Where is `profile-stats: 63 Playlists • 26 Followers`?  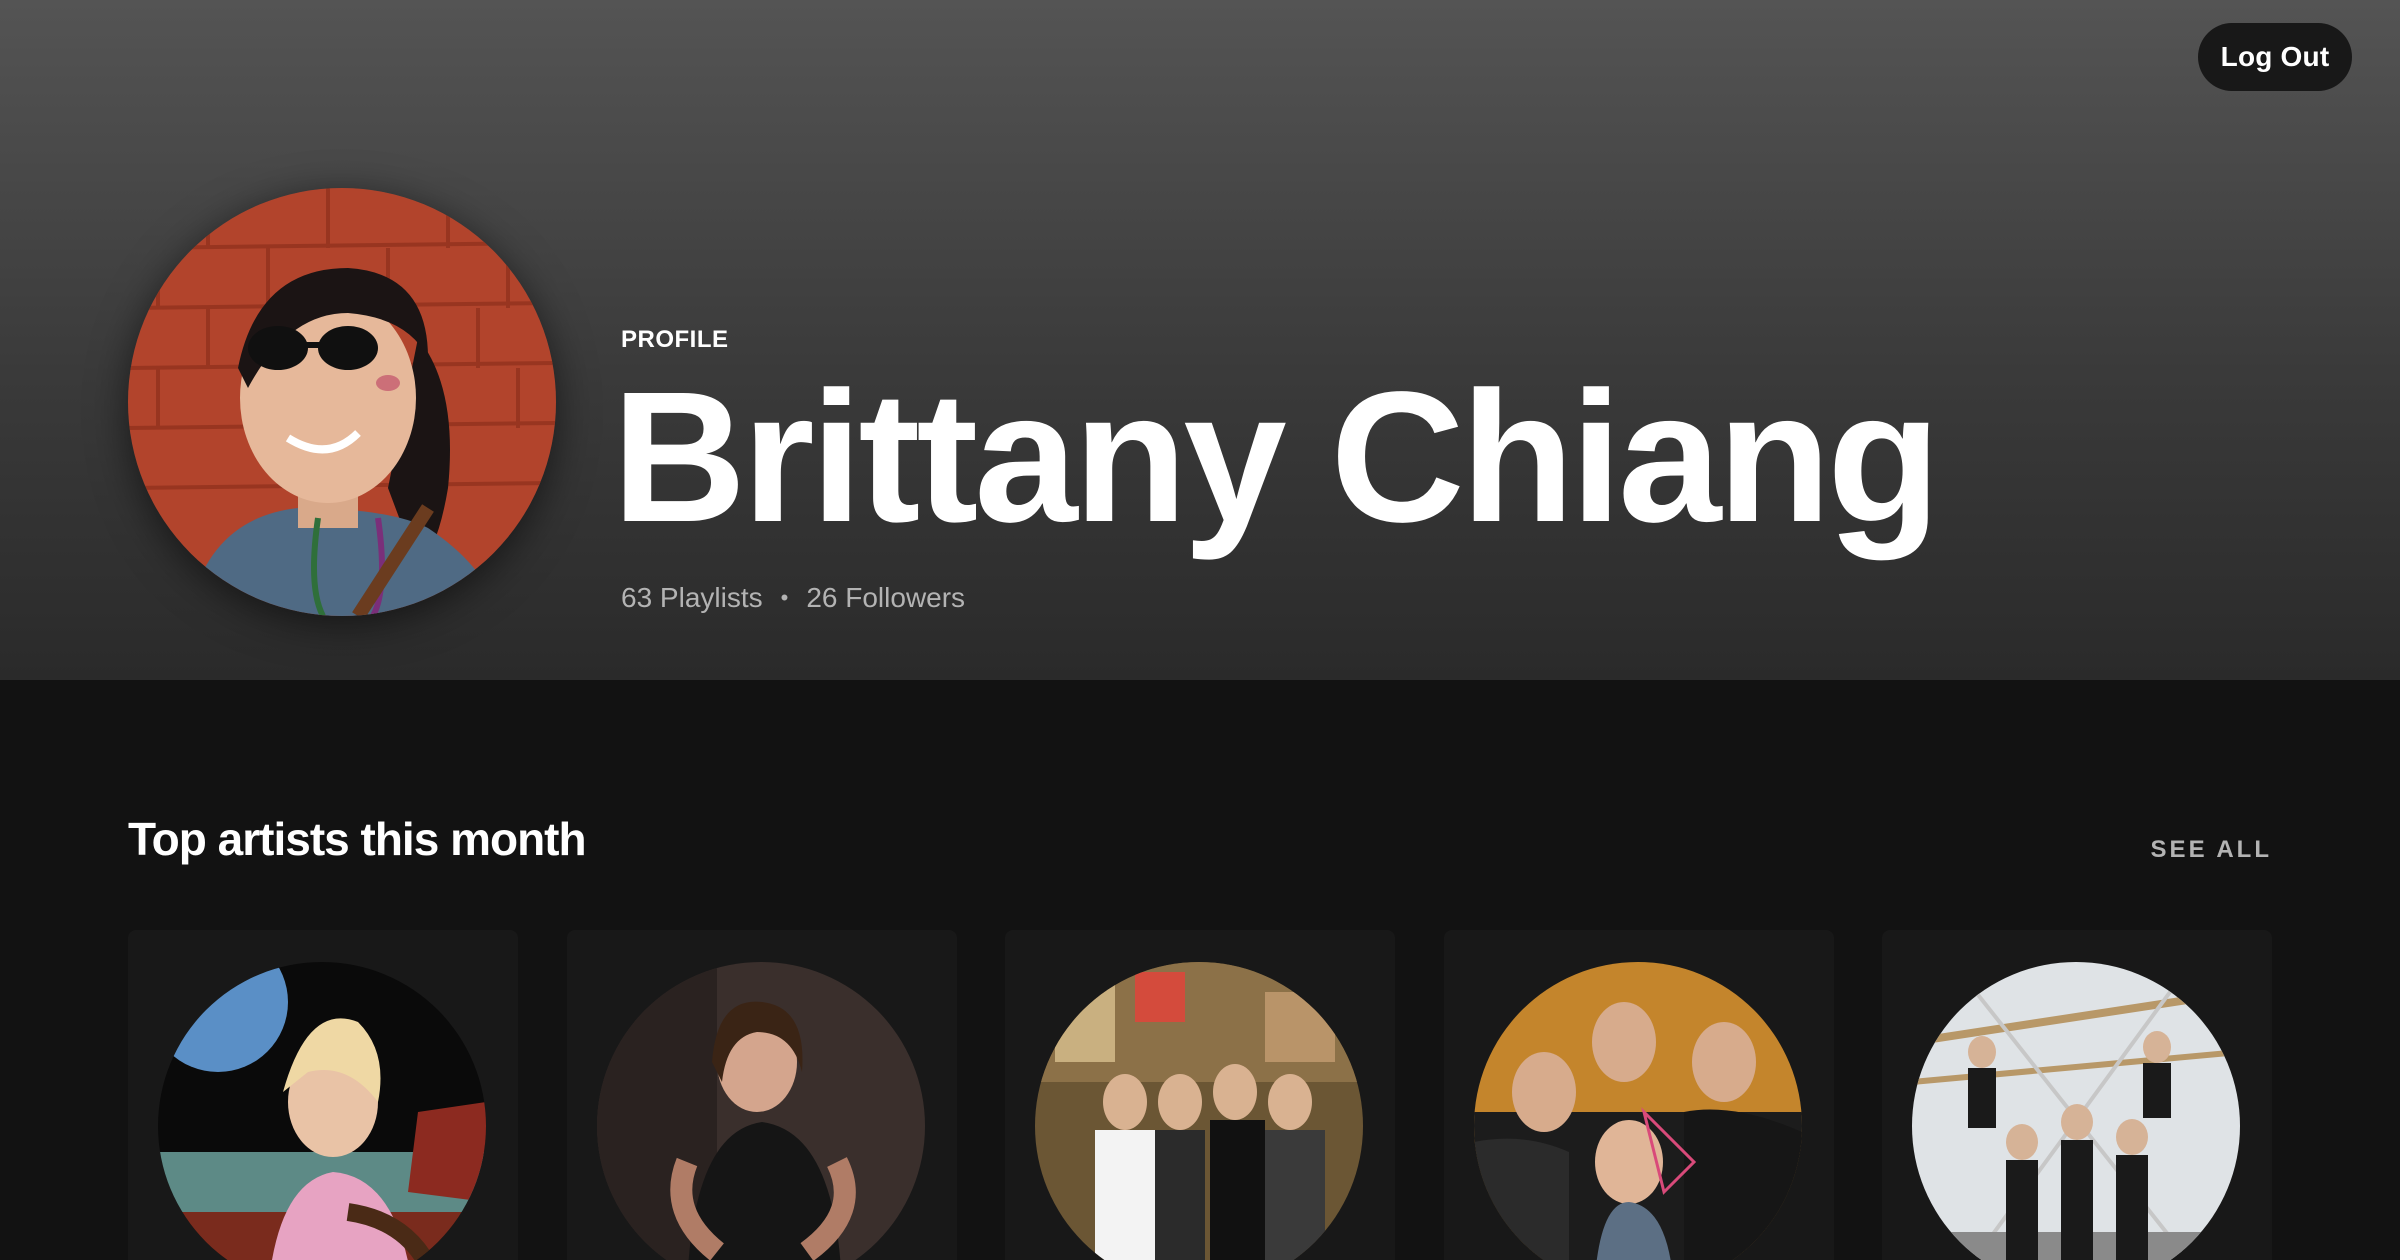
profile-stats: 63 Playlists • 26 Followers is located at coordinates (793, 598).